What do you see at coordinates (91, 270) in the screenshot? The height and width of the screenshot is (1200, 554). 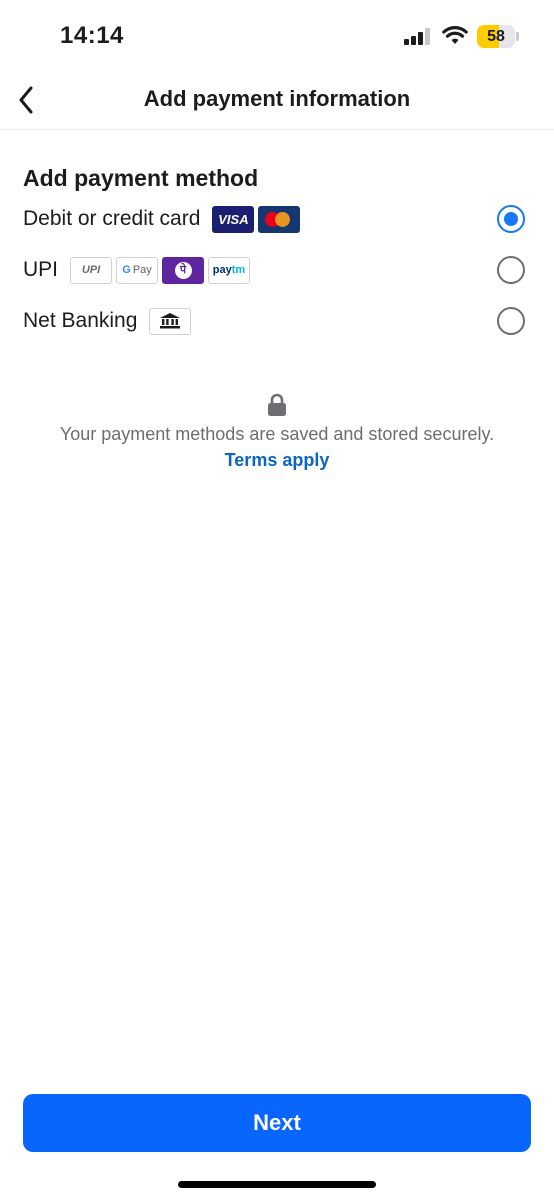 I see `upi-logo: UPI` at bounding box center [91, 270].